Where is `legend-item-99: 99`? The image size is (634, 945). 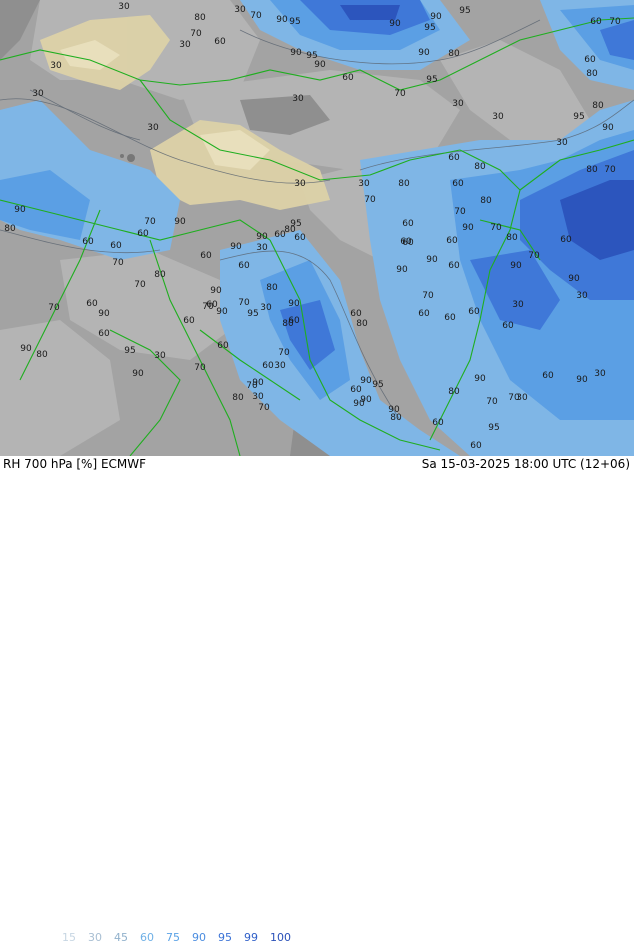 legend-item-99: 99 is located at coordinates (251, 937).